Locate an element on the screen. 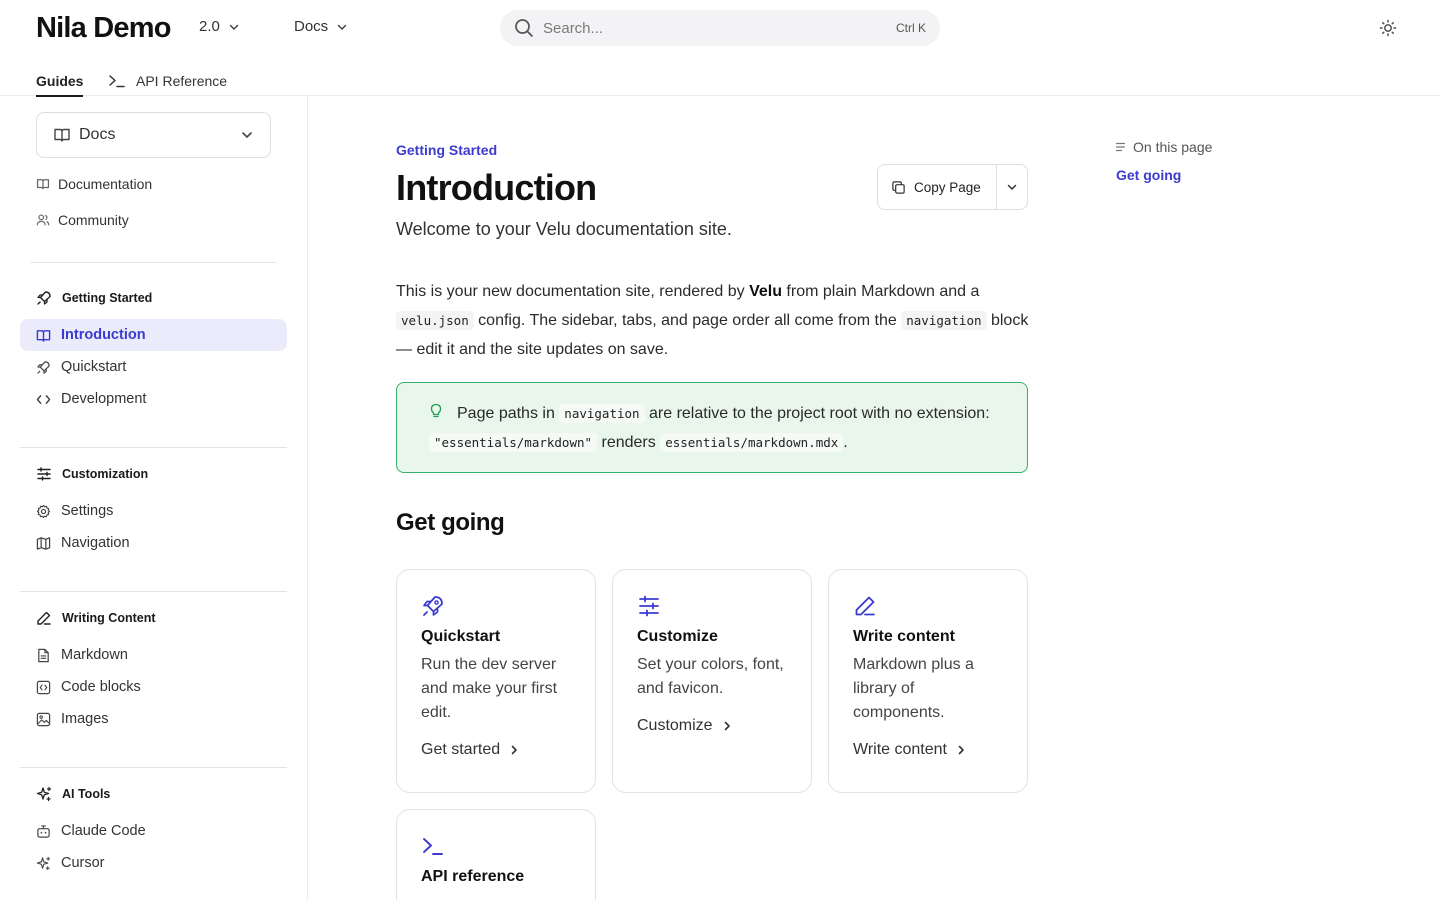 The image size is (1440, 900). sidebar-item-navigation: Navigation is located at coordinates (153, 543).